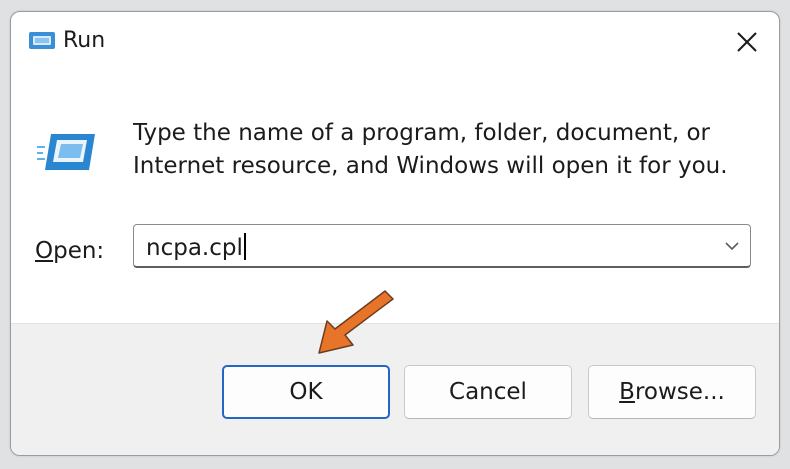 This screenshot has height=469, width=790. I want to click on title-bar: Run, so click(395, 41).